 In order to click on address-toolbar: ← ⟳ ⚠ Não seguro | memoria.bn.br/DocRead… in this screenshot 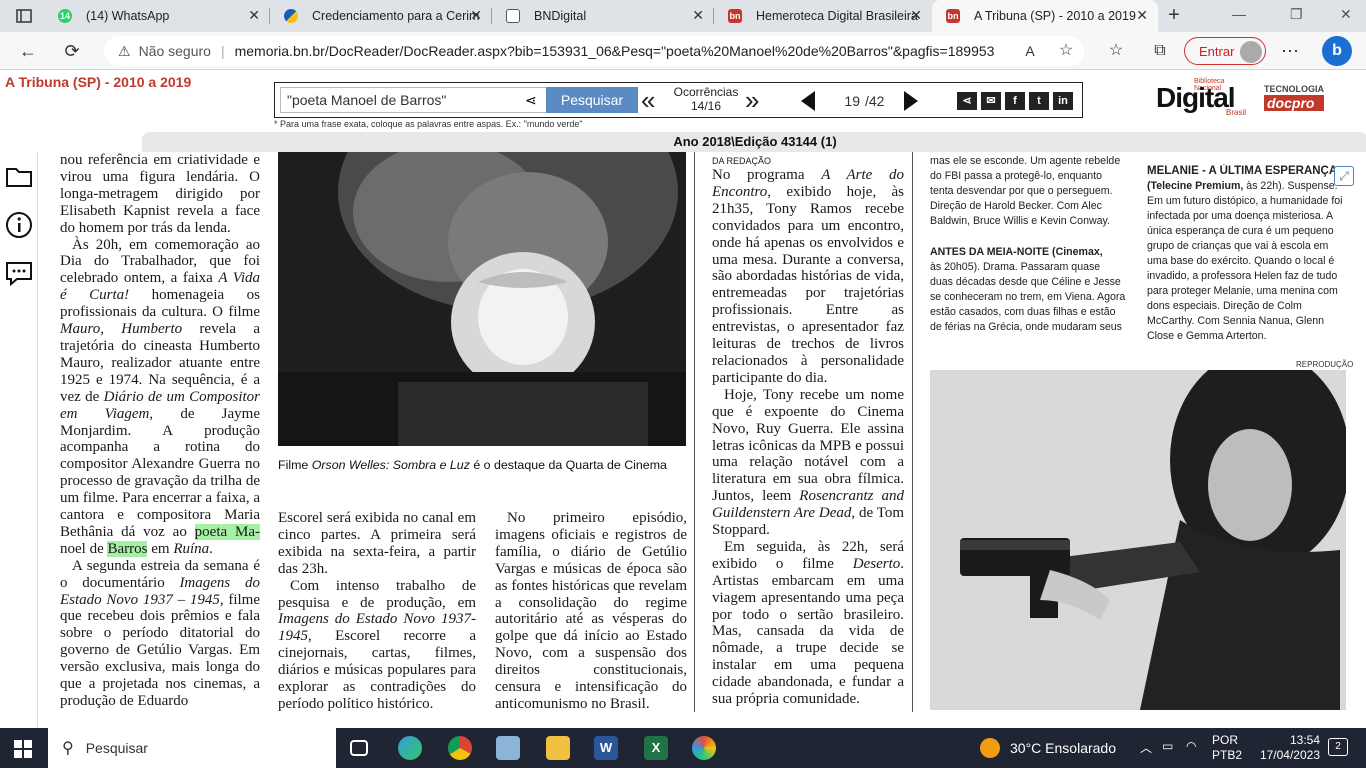, I will do `click(683, 51)`.